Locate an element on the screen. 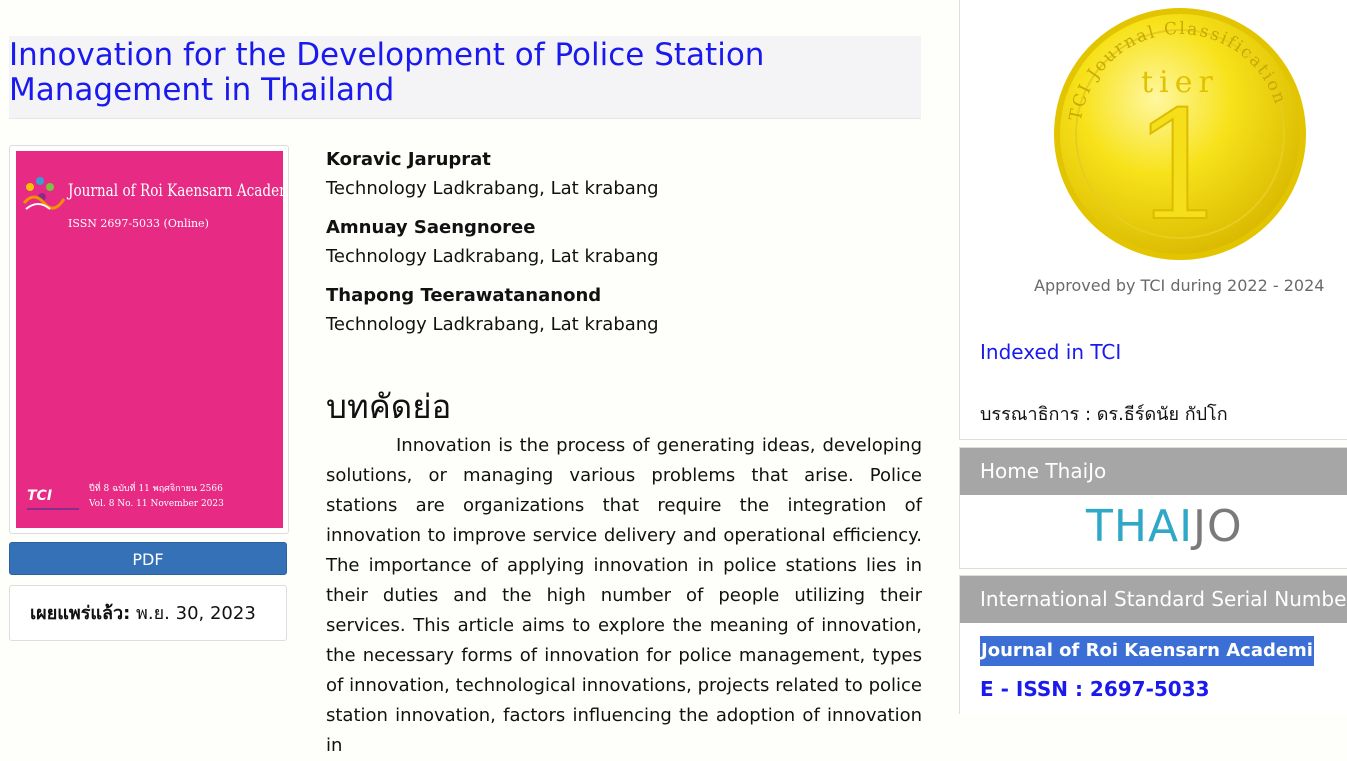  thaijo-logo-link: THAIJO is located at coordinates (1164, 527).